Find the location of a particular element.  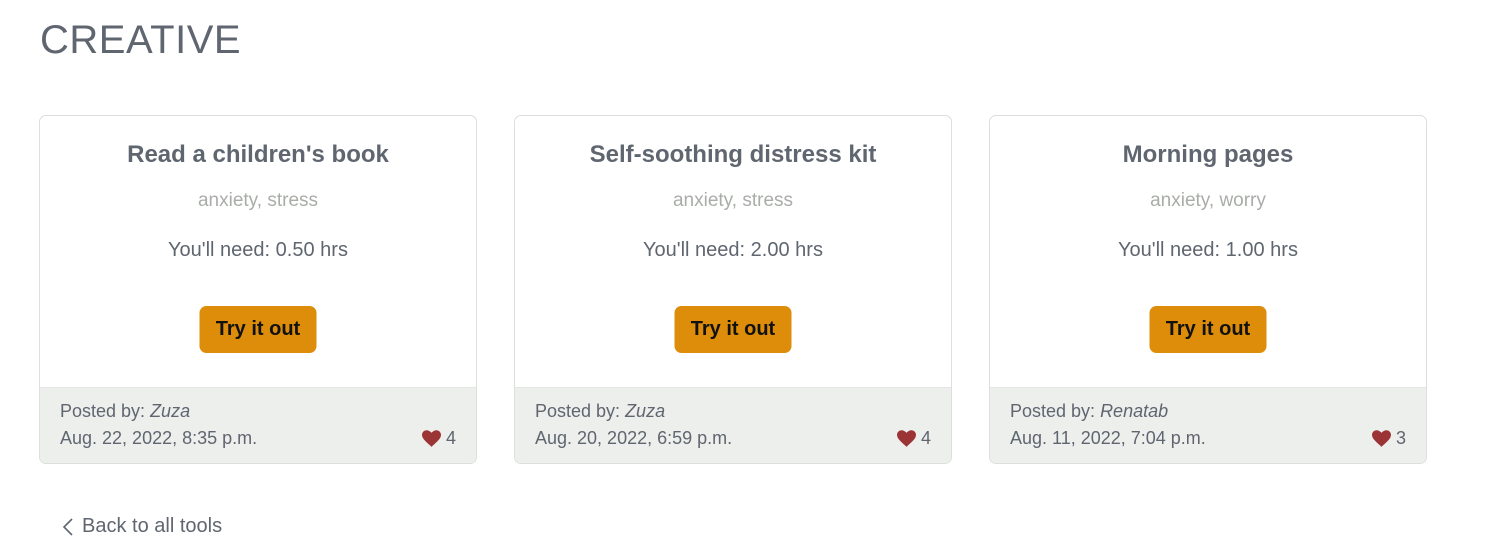

post-date: Aug. 22, 2022, 8:35 p.m. is located at coordinates (159, 438).